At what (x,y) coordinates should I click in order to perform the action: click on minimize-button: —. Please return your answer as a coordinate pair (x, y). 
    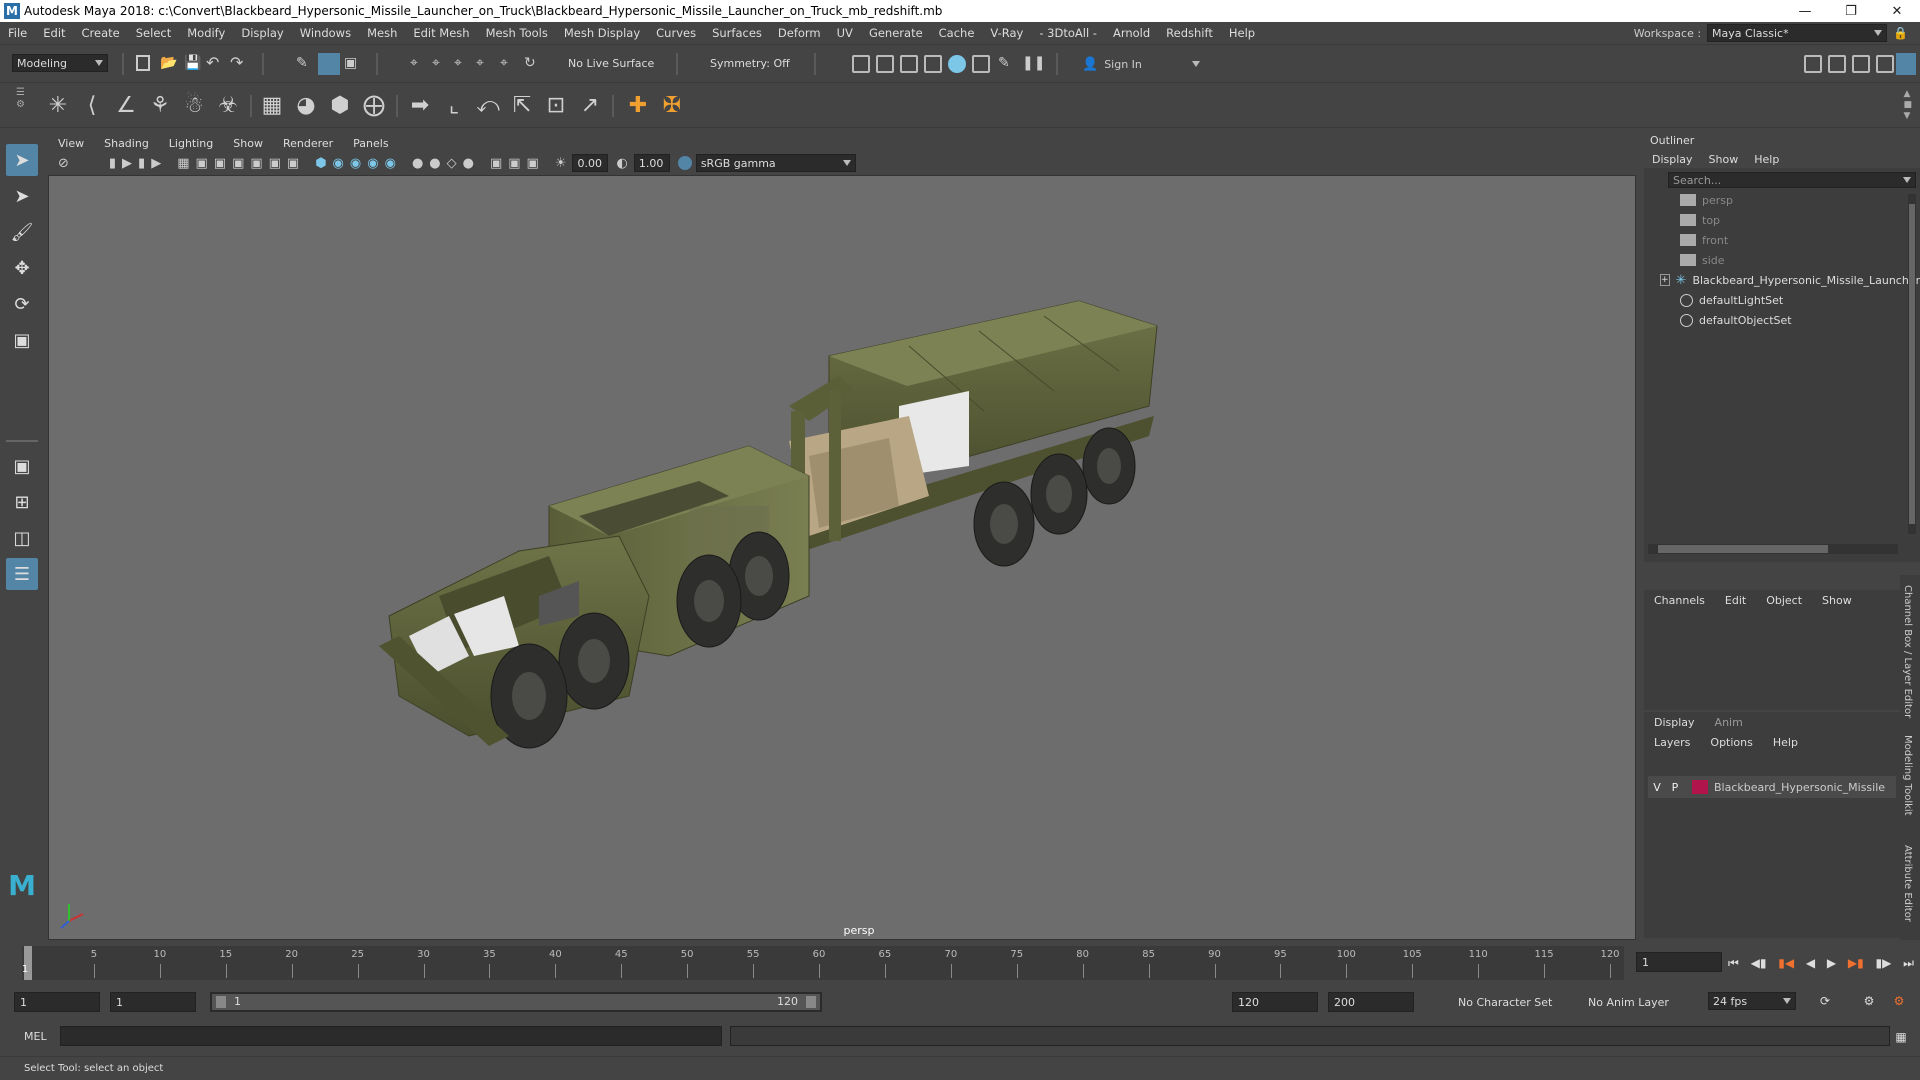
    Looking at the image, I should click on (1805, 11).